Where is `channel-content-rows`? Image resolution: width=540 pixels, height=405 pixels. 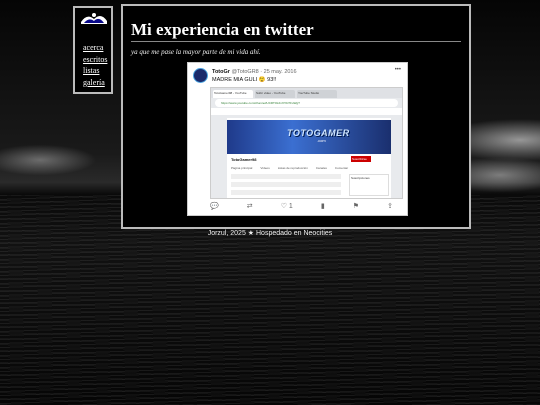 channel-content-rows is located at coordinates (286, 186).